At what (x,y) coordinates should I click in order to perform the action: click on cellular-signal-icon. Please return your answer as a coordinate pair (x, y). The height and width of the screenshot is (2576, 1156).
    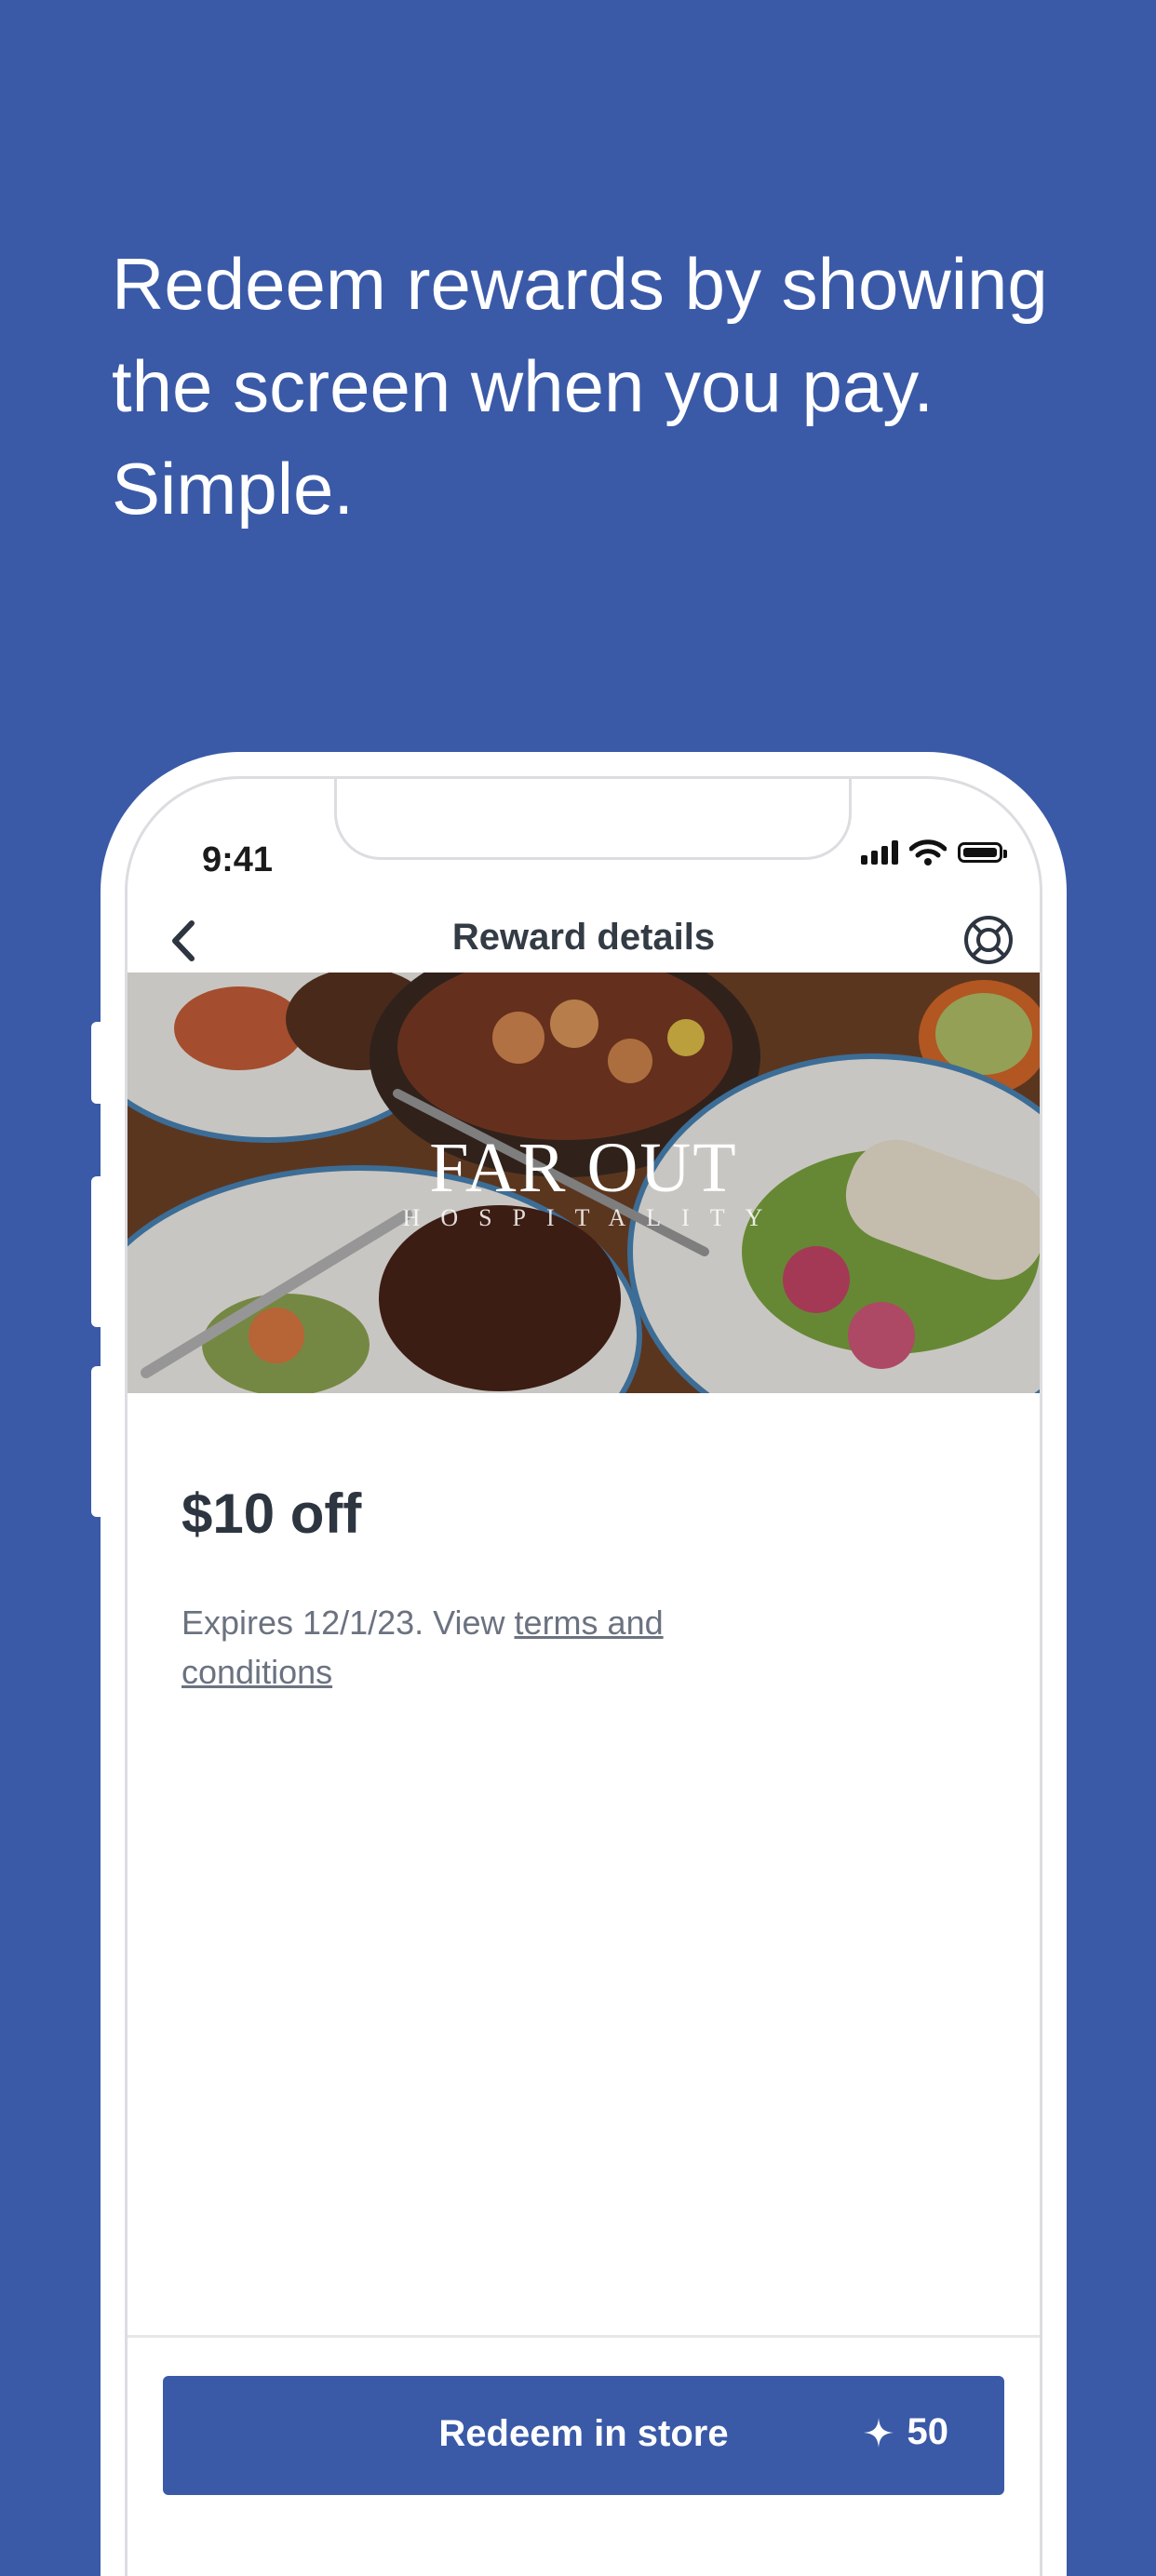
    Looking at the image, I should click on (879, 852).